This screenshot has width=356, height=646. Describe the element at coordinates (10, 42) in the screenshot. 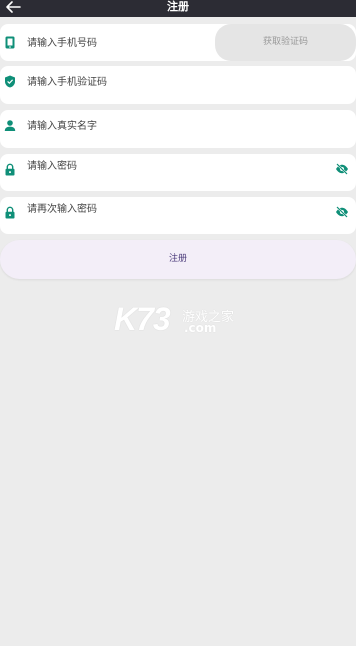

I see `mobile-phone-icon` at that location.